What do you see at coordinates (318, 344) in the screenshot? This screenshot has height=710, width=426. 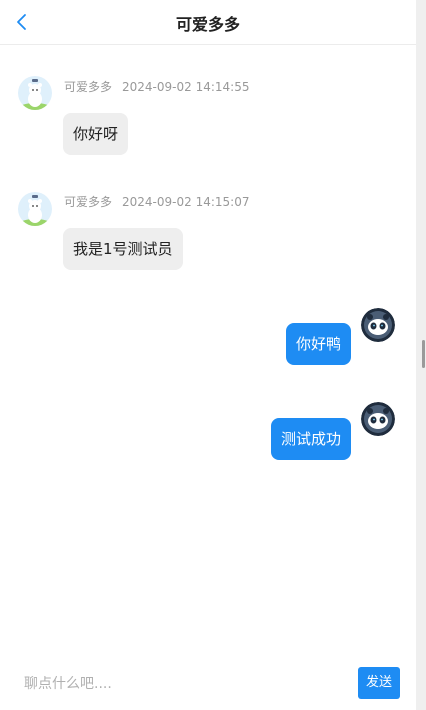 I see `message-bubble-outgoing: 你好鸭` at bounding box center [318, 344].